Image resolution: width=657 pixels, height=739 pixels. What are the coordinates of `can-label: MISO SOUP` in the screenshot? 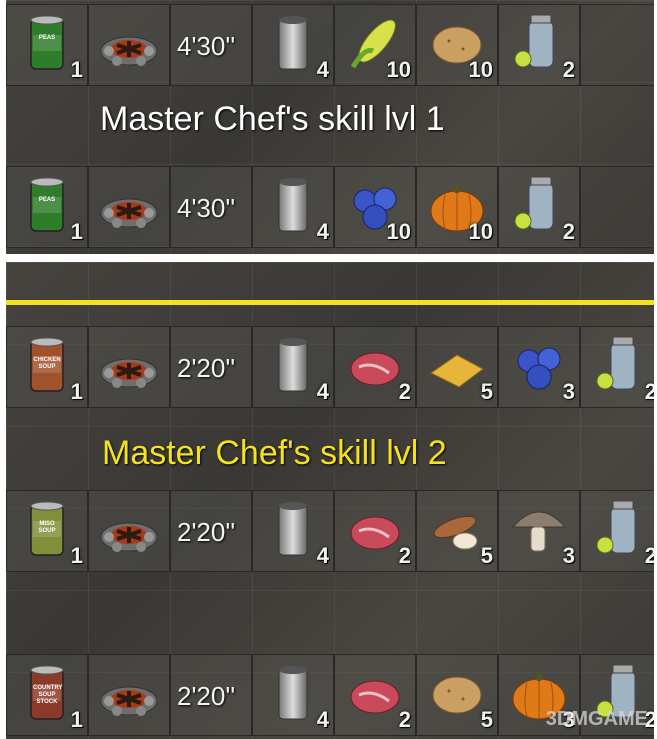 It's located at (47, 527).